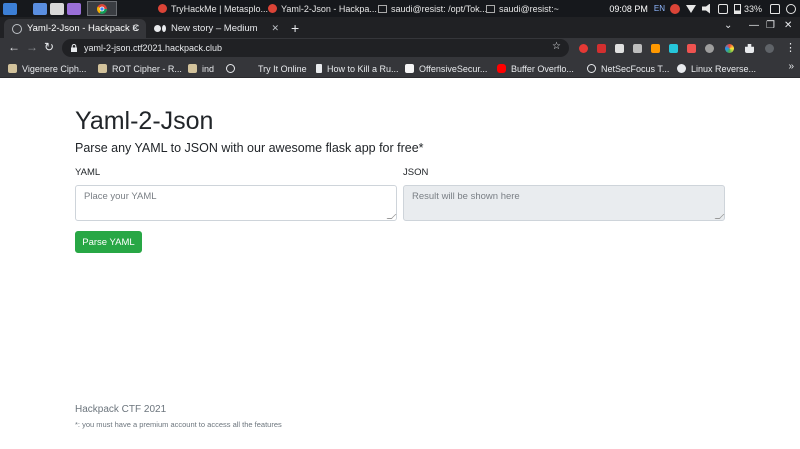 The image size is (800, 449). I want to click on volume-icon, so click(705, 8).